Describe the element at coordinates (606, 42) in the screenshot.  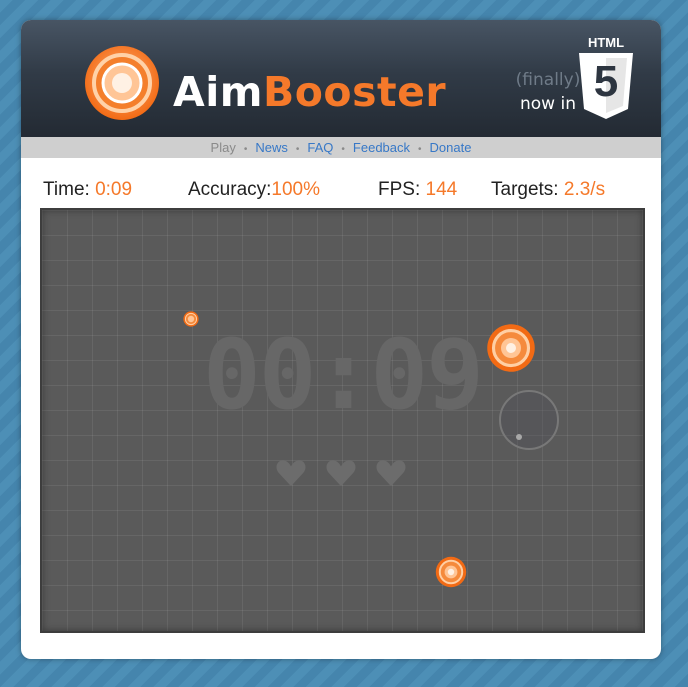
I see `html5-label: HTML` at that location.